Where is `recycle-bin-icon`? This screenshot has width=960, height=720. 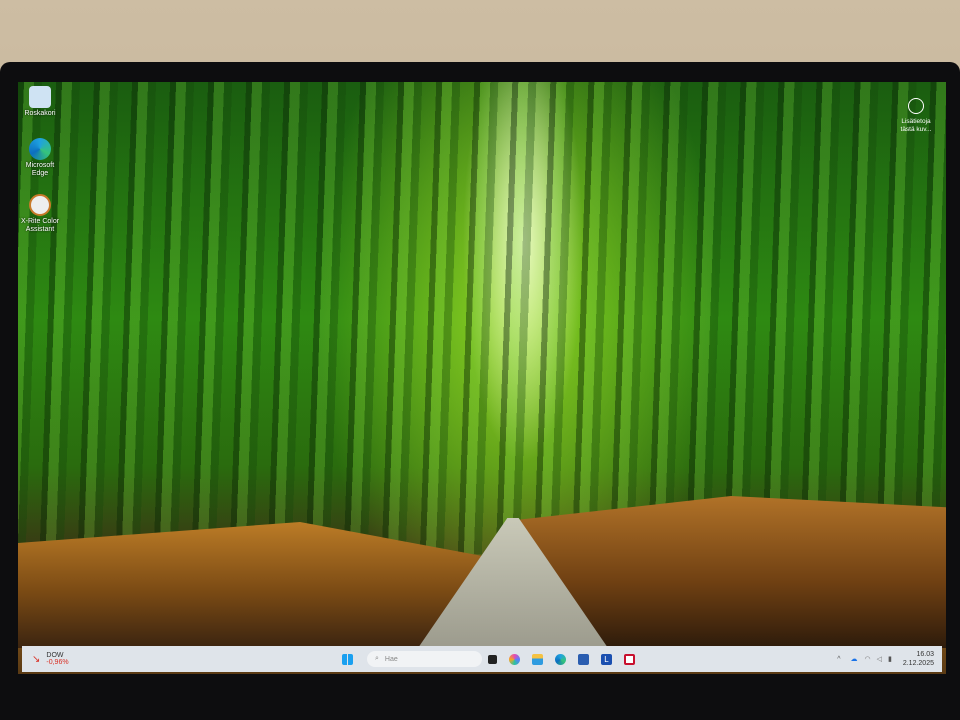
recycle-bin-icon is located at coordinates (40, 97).